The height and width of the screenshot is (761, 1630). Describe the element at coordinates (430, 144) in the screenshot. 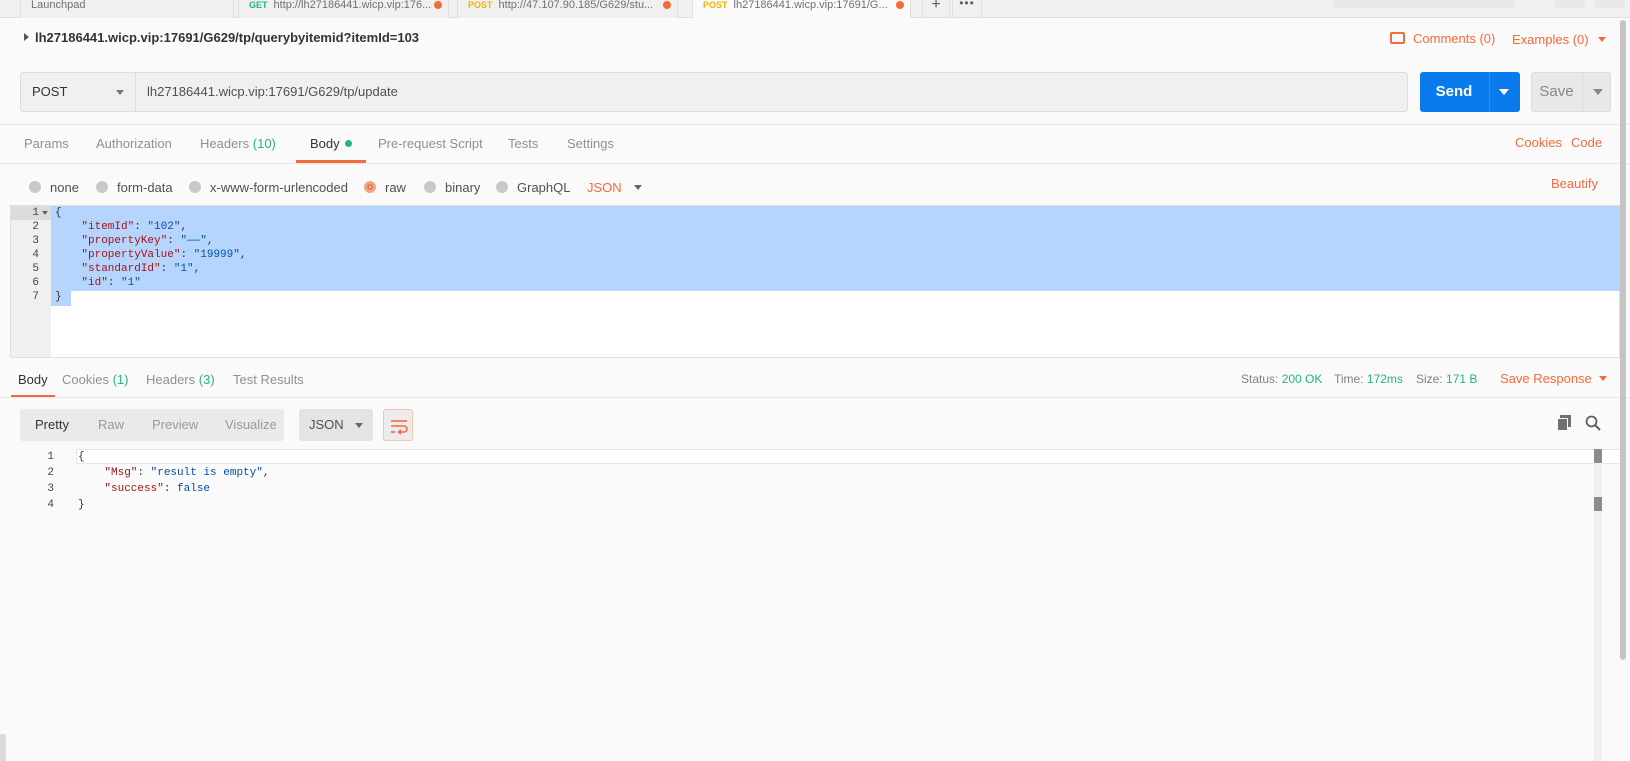

I see `tab-prerequest-script: Pre-request Script` at that location.